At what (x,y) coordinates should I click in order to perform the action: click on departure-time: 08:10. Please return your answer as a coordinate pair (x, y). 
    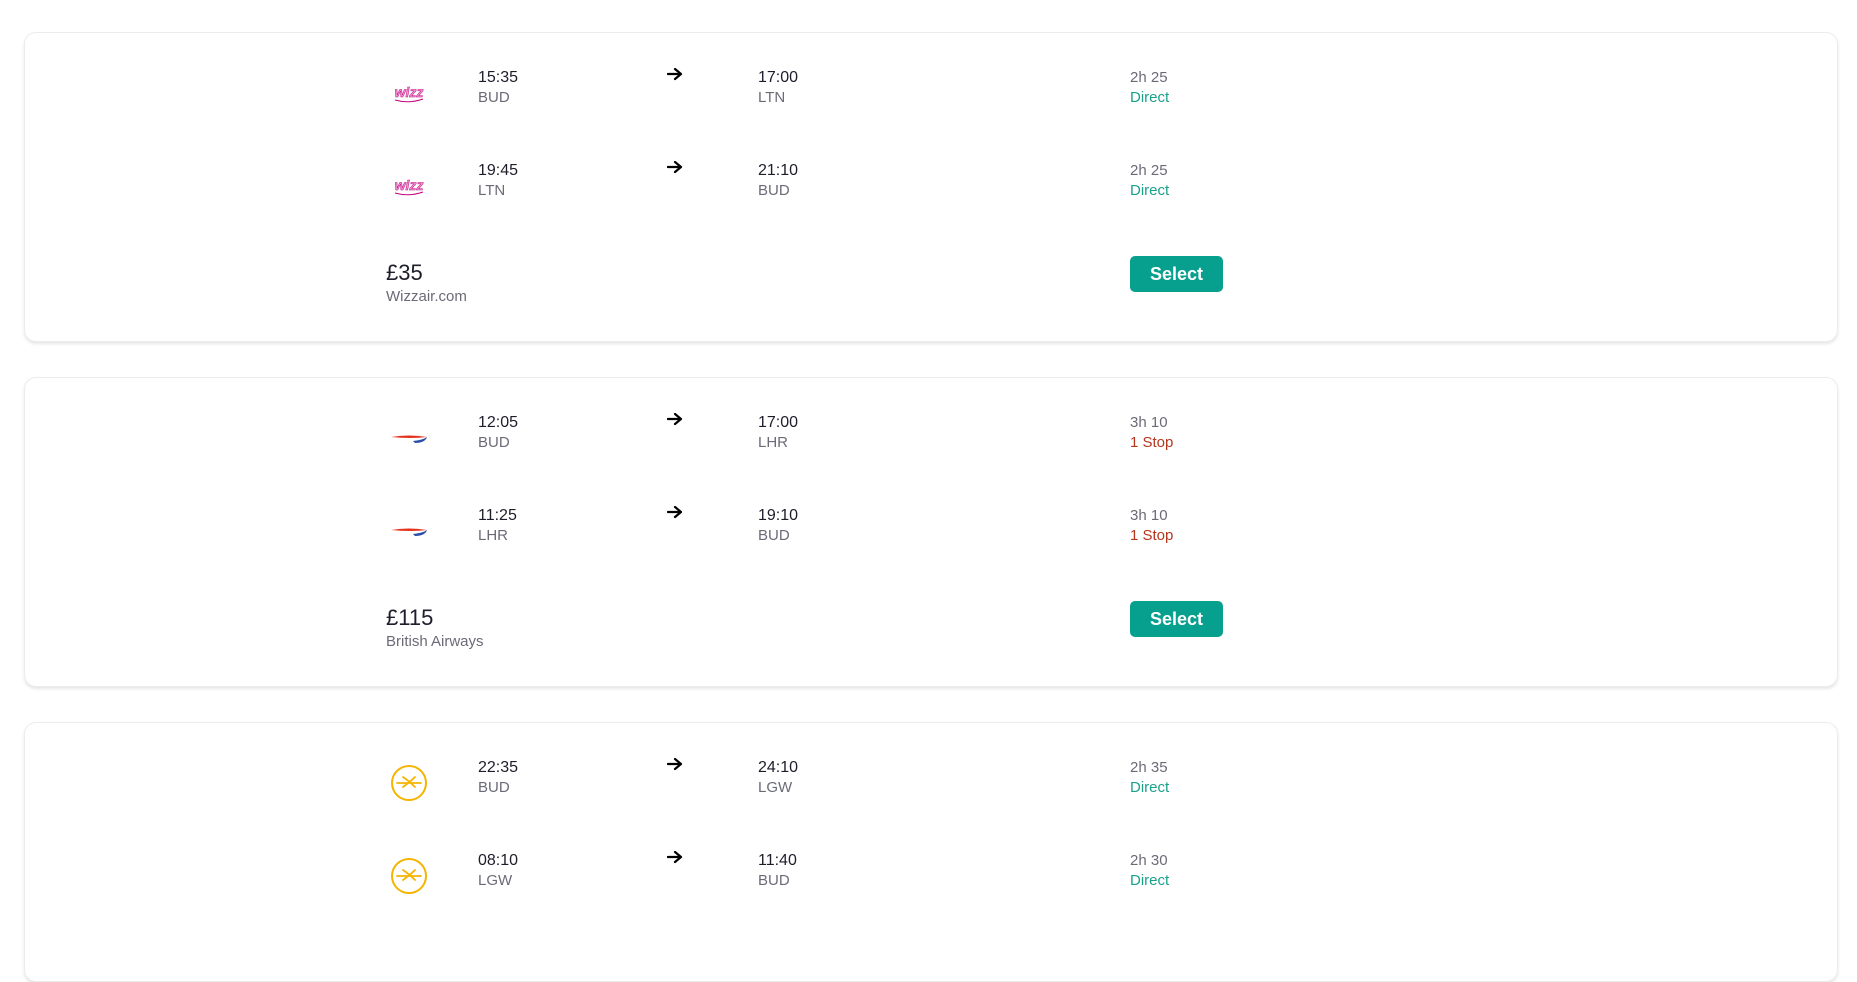
    Looking at the image, I should click on (498, 860).